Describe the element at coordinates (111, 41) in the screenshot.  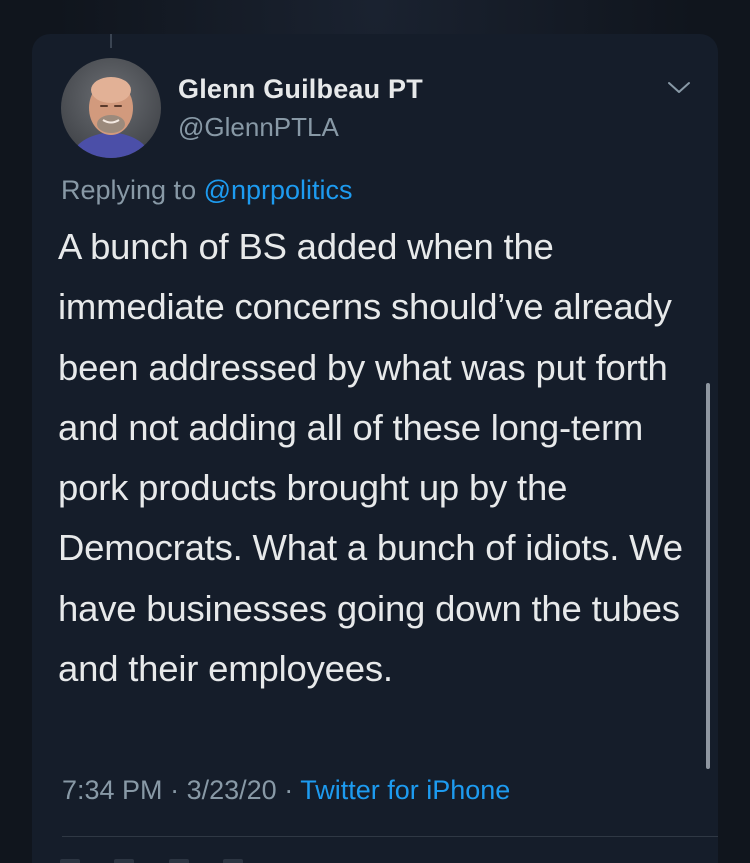
I see `thread-connector-line` at that location.